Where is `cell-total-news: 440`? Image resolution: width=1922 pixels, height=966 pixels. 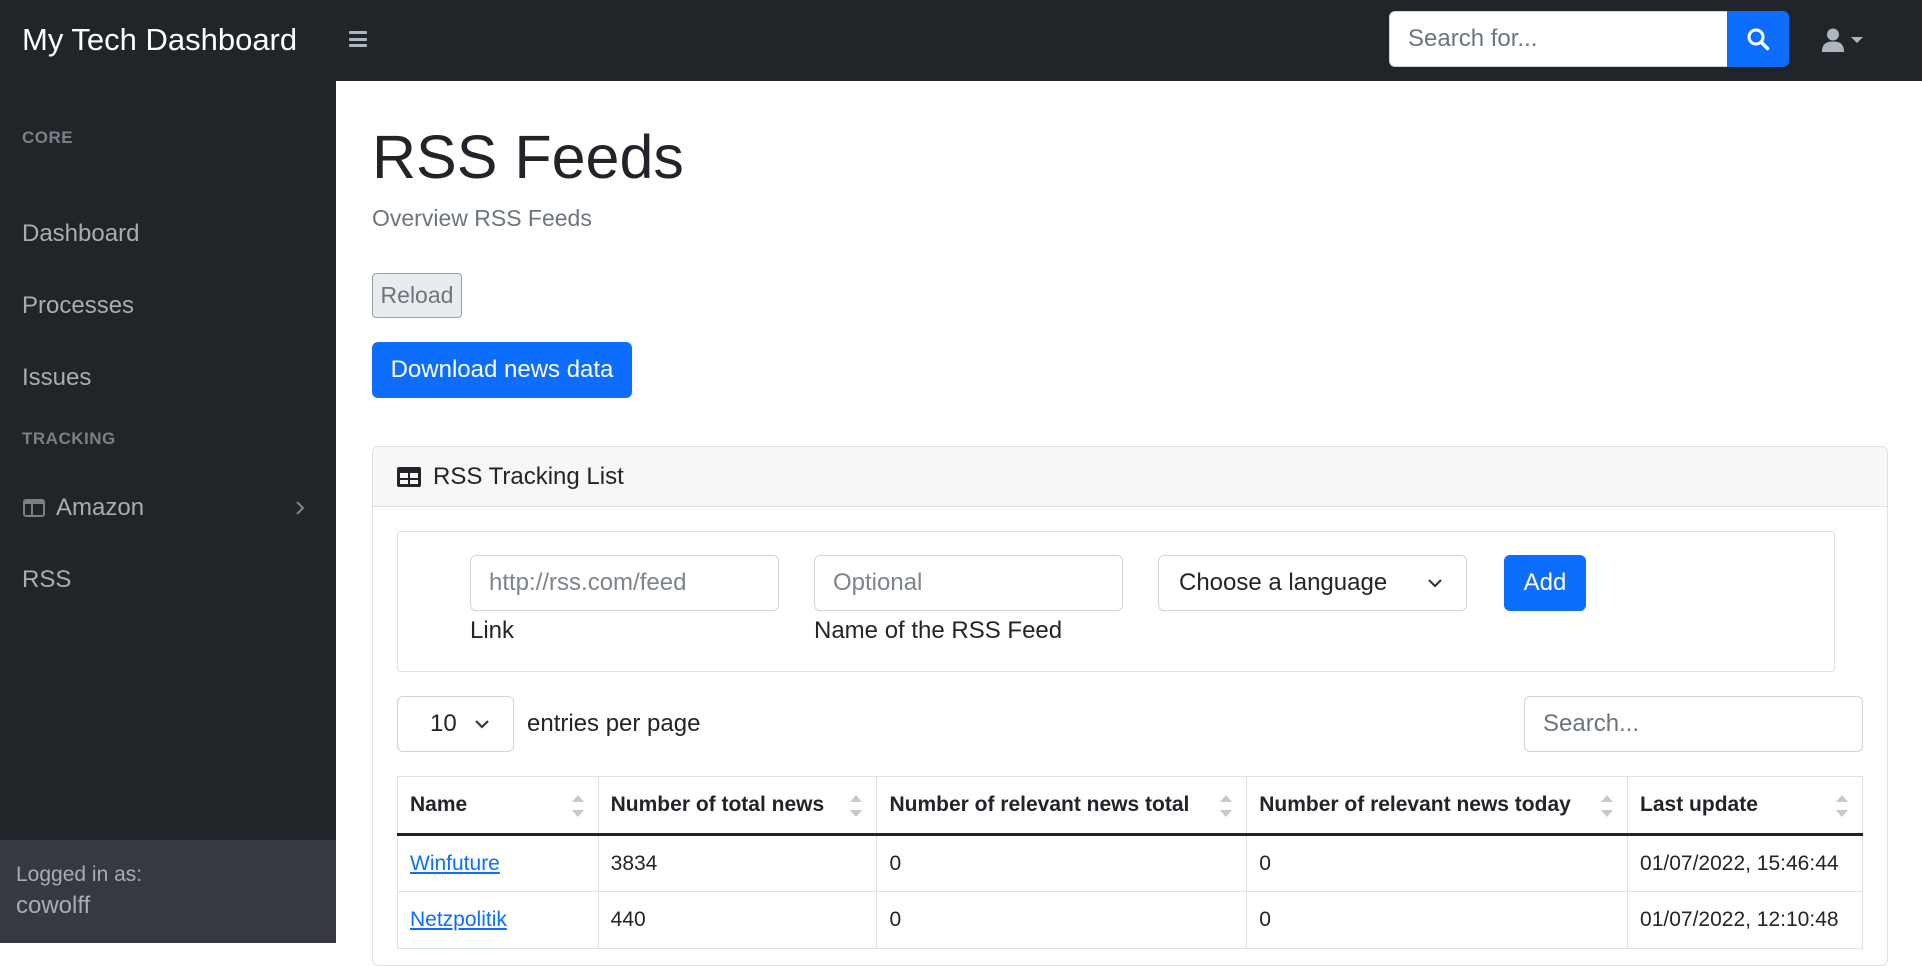
cell-total-news: 440 is located at coordinates (737, 920).